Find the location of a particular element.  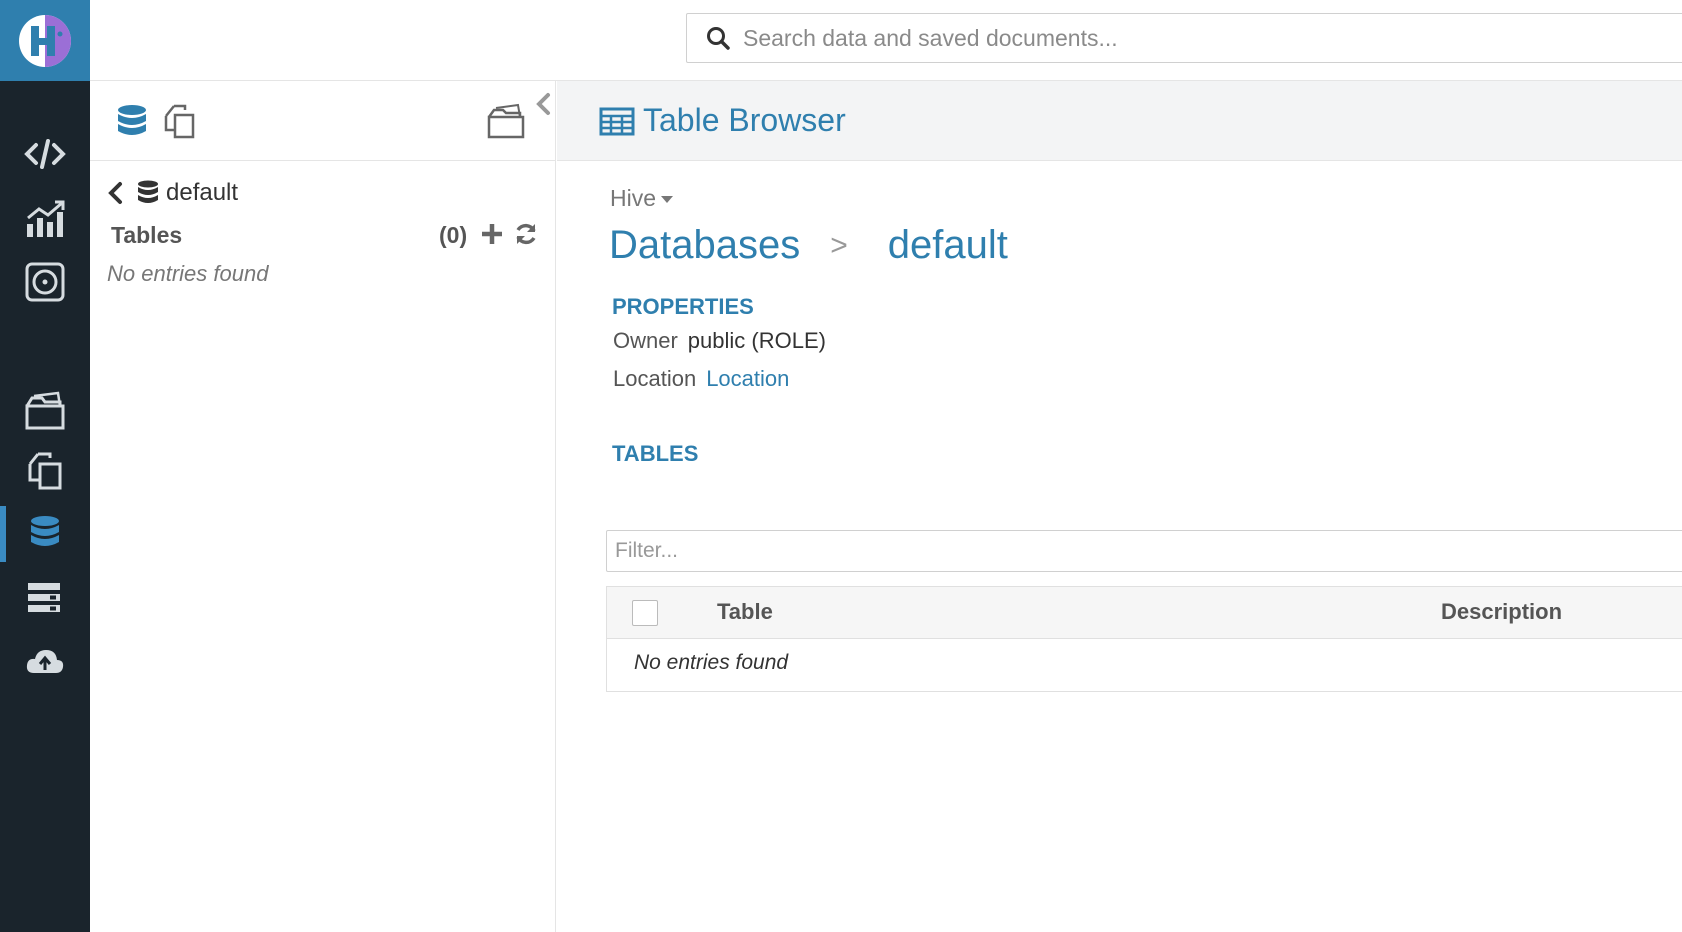

main-header: Table Browser is located at coordinates (1119, 121).